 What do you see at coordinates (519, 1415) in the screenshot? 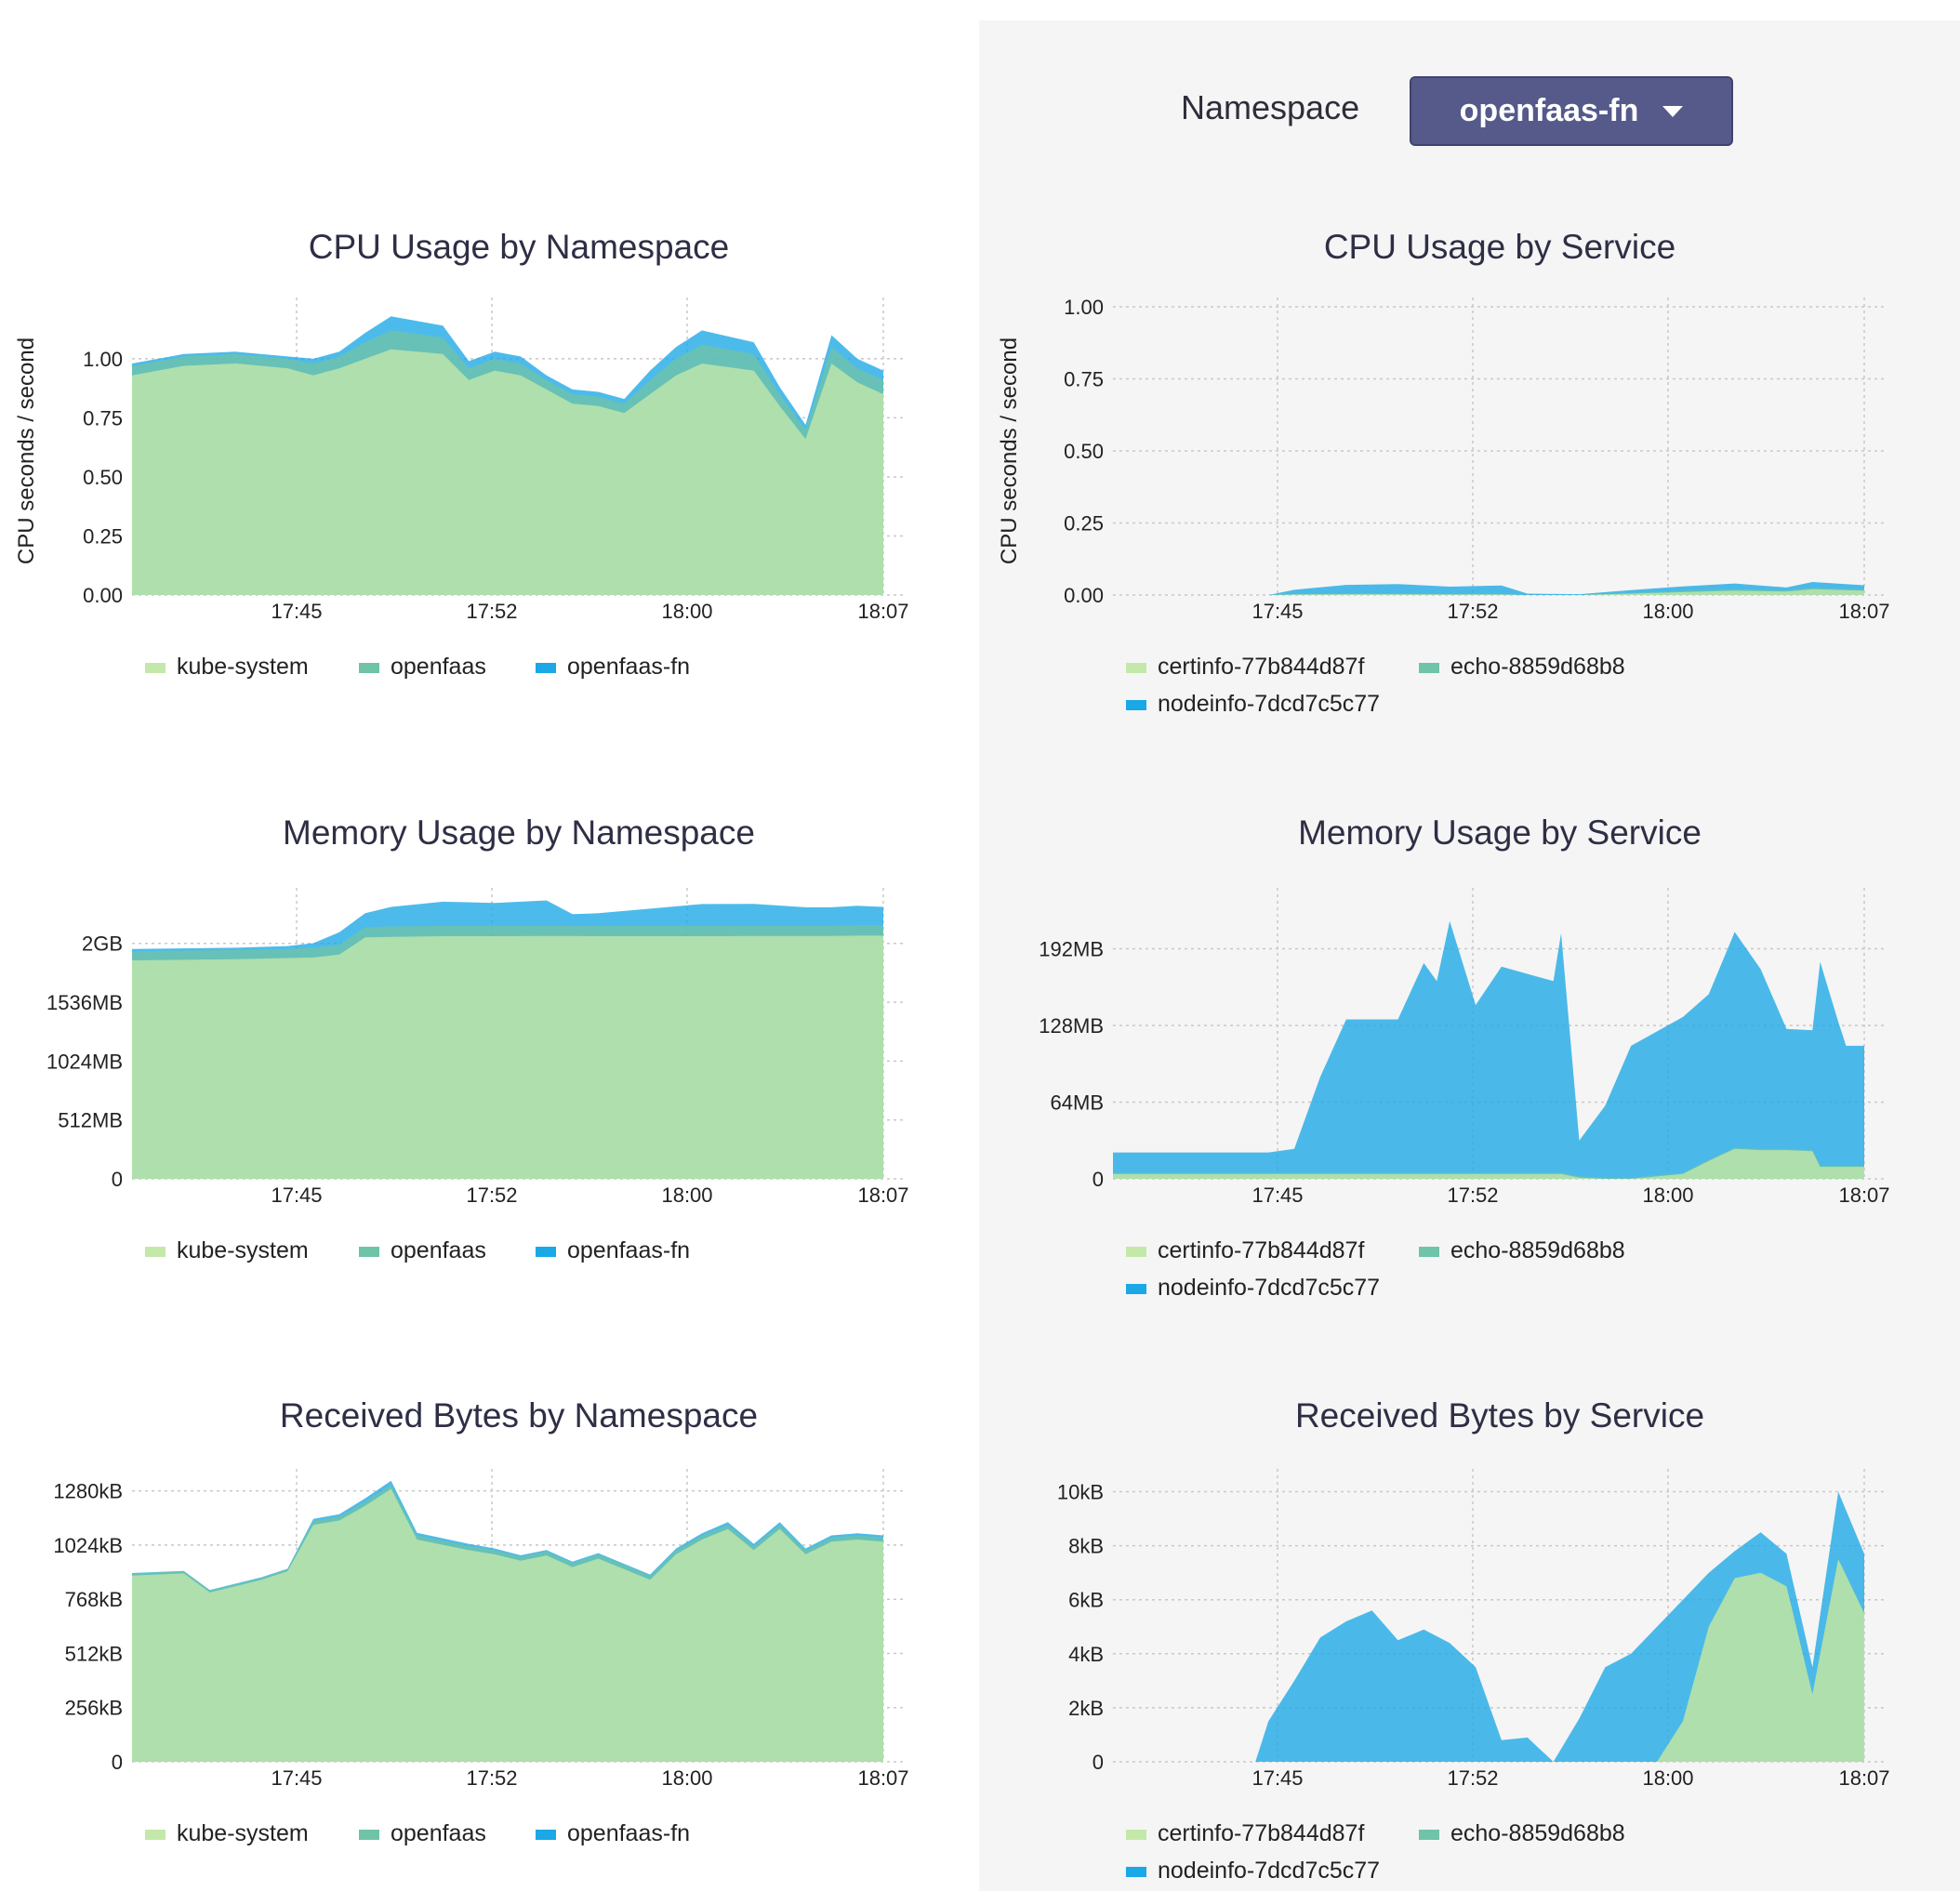
I see `rx-ns-title: Received Bytes by Namespace` at bounding box center [519, 1415].